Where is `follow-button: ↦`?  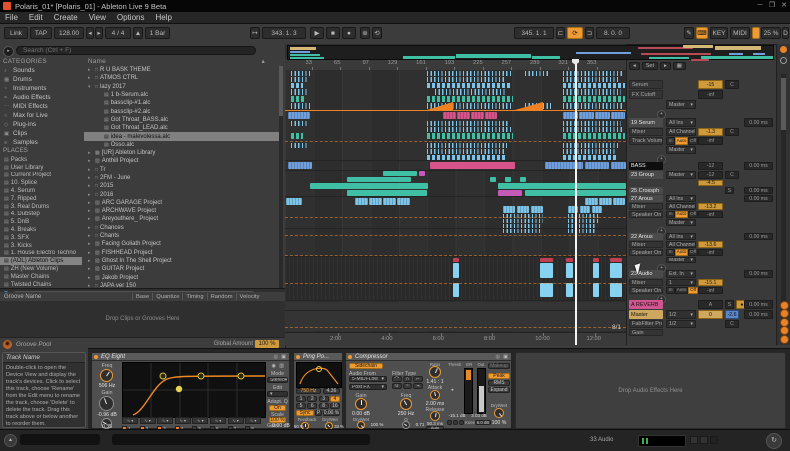
follow-button: ↦ is located at coordinates (255, 33).